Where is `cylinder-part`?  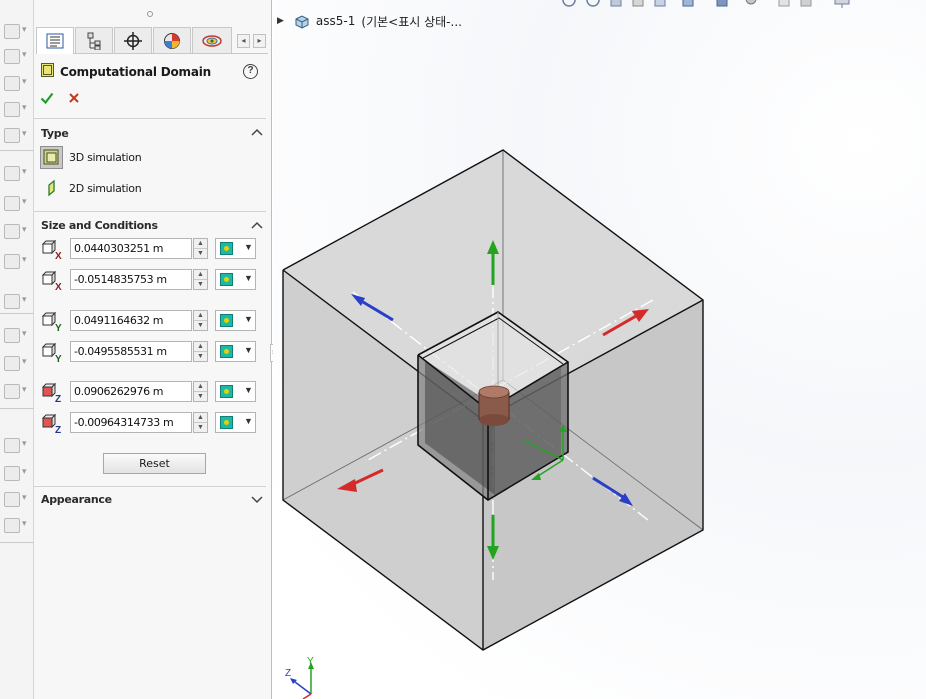
cylinder-part is located at coordinates (494, 405).